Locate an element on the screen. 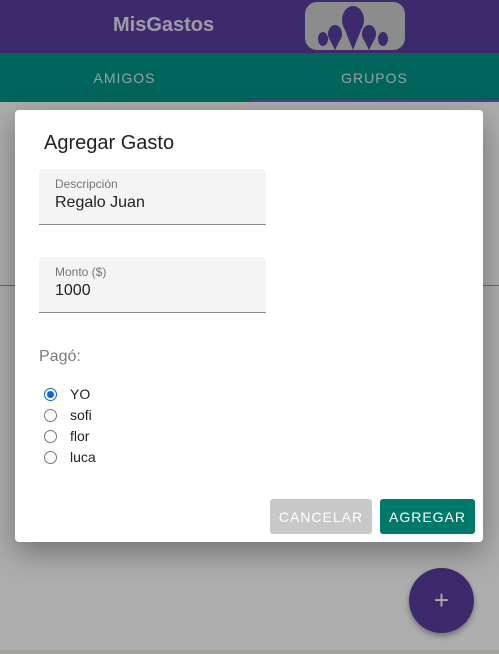  radio-yo is located at coordinates (50, 394).